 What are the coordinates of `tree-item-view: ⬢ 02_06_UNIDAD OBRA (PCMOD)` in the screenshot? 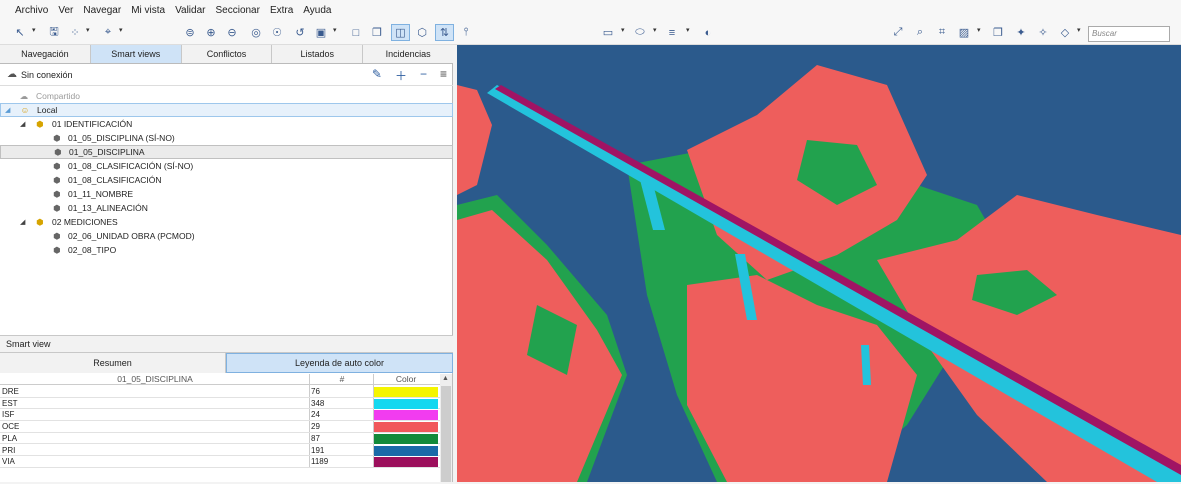 It's located at (226, 236).